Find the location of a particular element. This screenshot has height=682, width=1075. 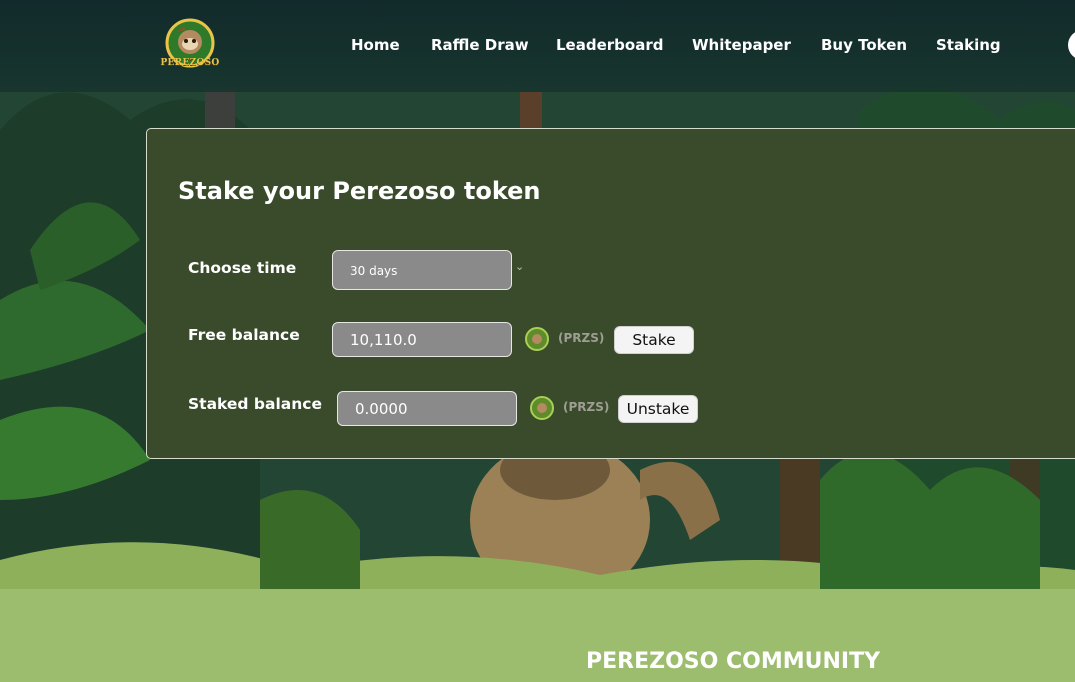

free-balance-field: 10,110.0 is located at coordinates (422, 339).